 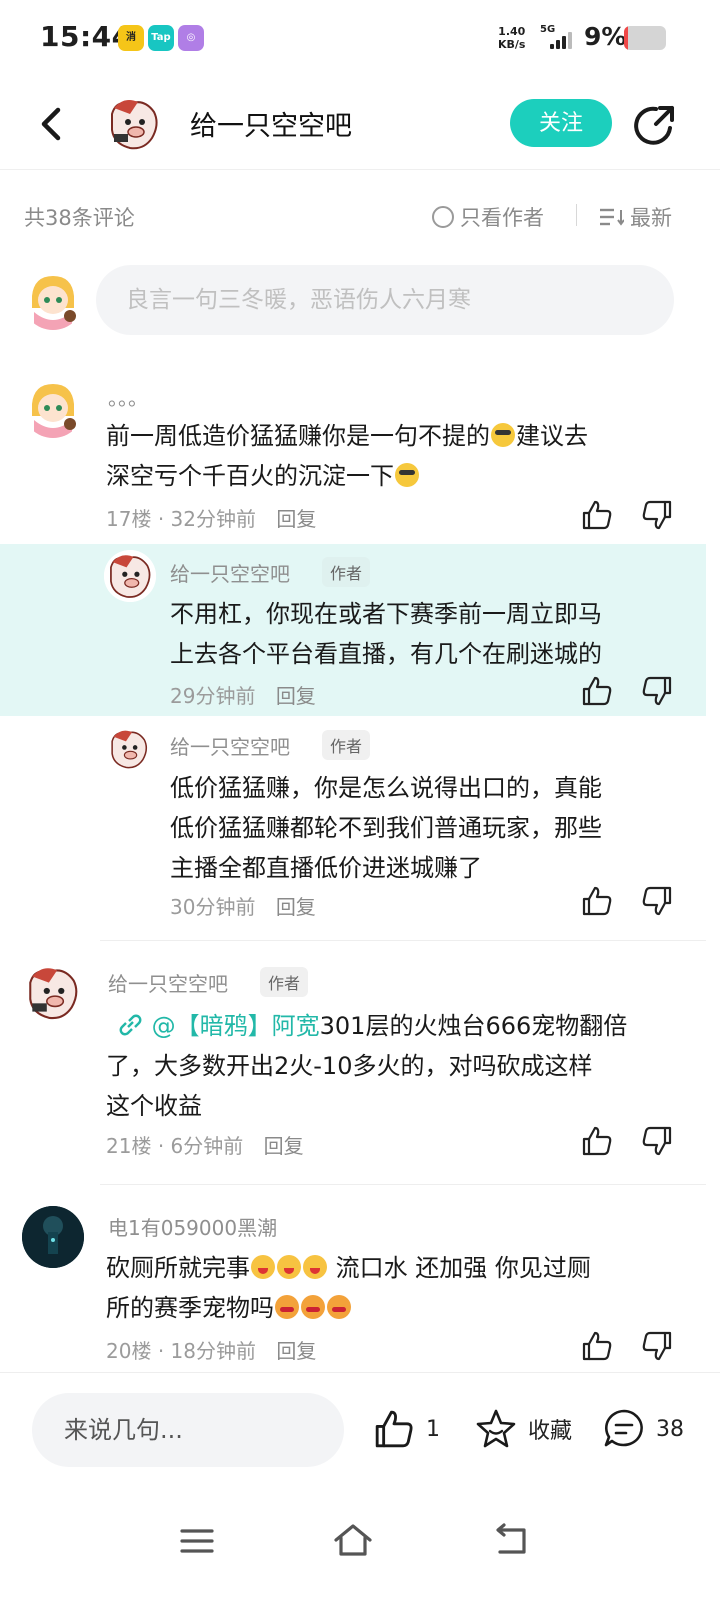 I want to click on comment-meta: 17楼 · 32分钟前 回复, so click(x=211, y=517).